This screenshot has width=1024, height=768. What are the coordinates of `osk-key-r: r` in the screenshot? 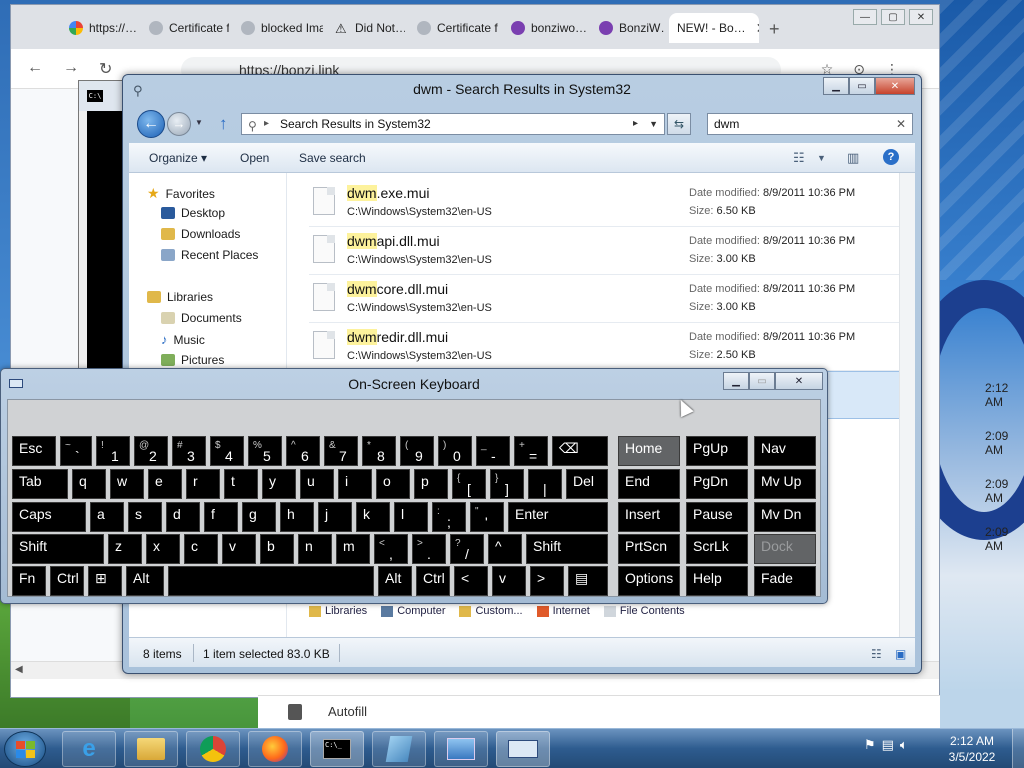 It's located at (203, 484).